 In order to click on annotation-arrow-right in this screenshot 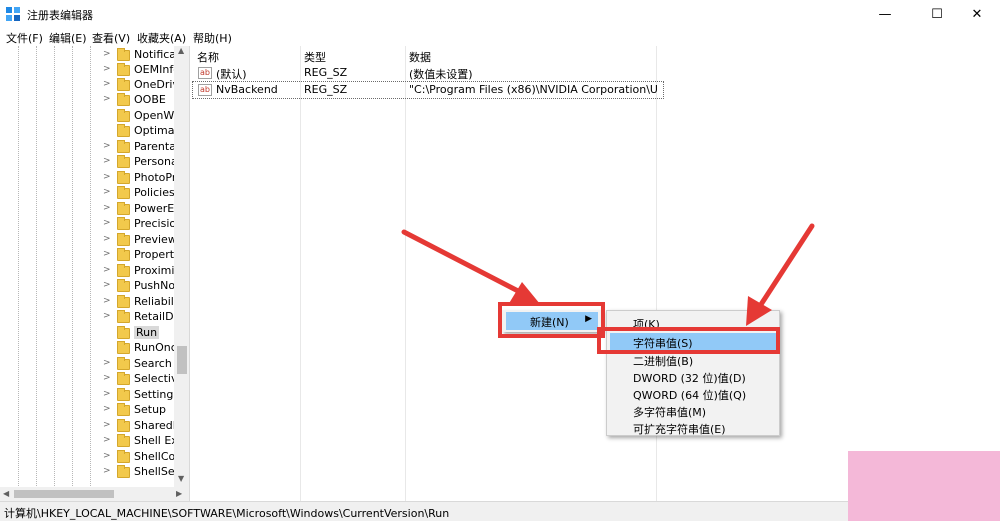, I will do `click(780, 274)`.